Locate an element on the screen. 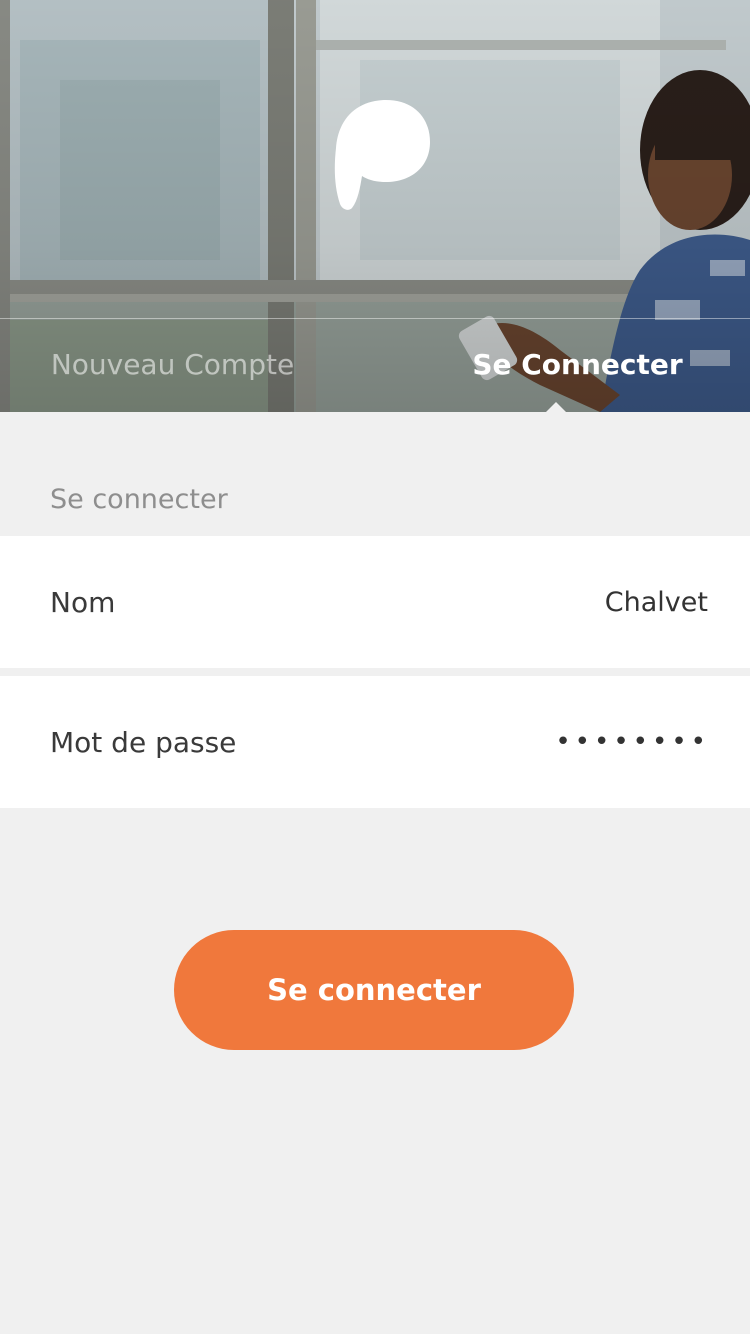 Image resolution: width=750 pixels, height=1334 pixels. password-row: Mot de passe •••••••• is located at coordinates (375, 742).